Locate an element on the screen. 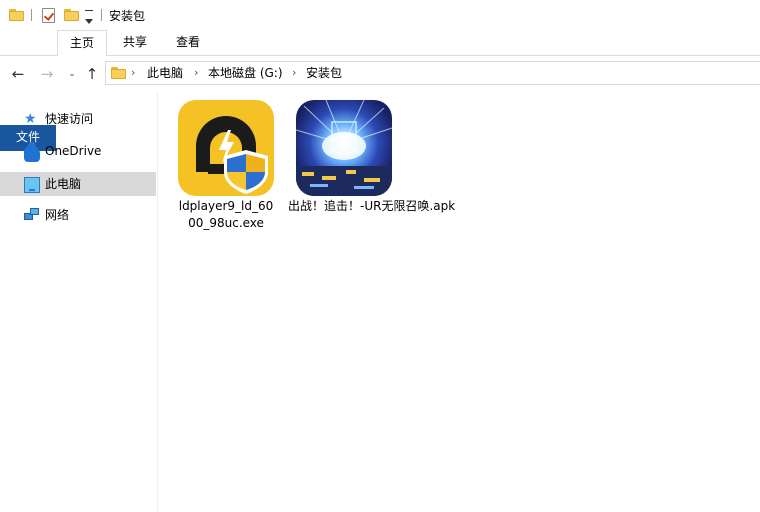 This screenshot has height=512, width=760. tab-home: 主页 is located at coordinates (82, 43).